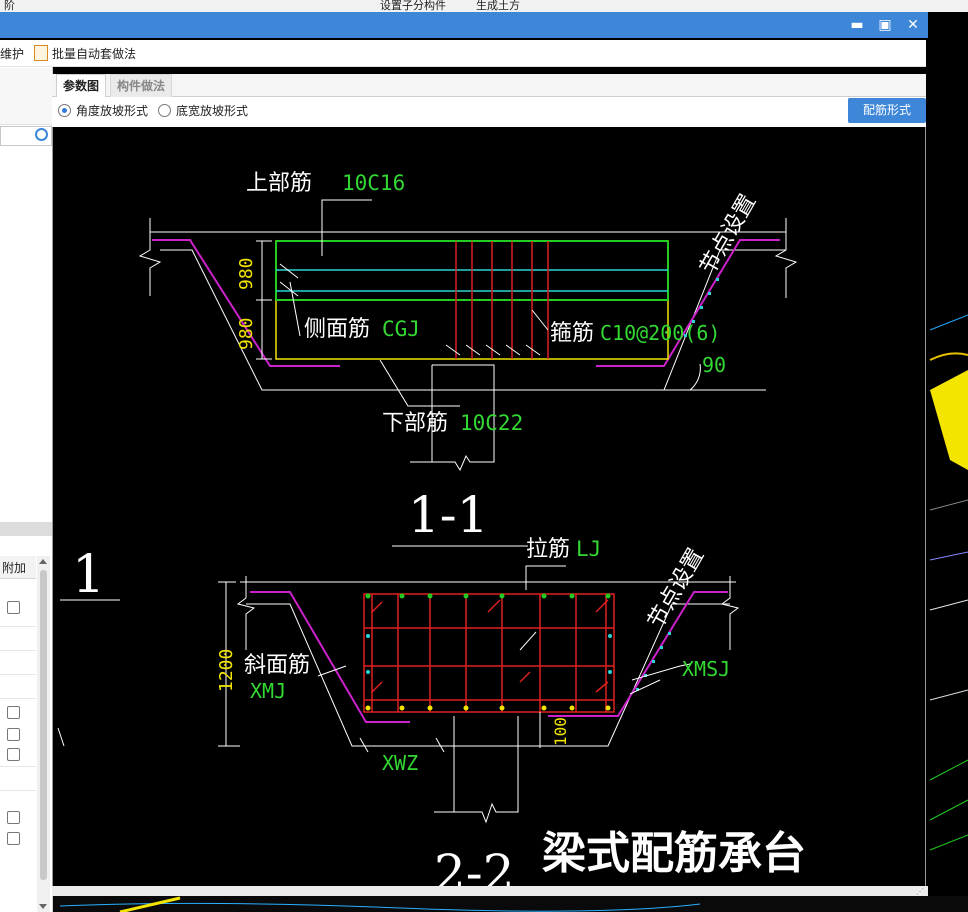  Describe the element at coordinates (12, 53) in the screenshot. I see `maintenance-button: 维护` at that location.